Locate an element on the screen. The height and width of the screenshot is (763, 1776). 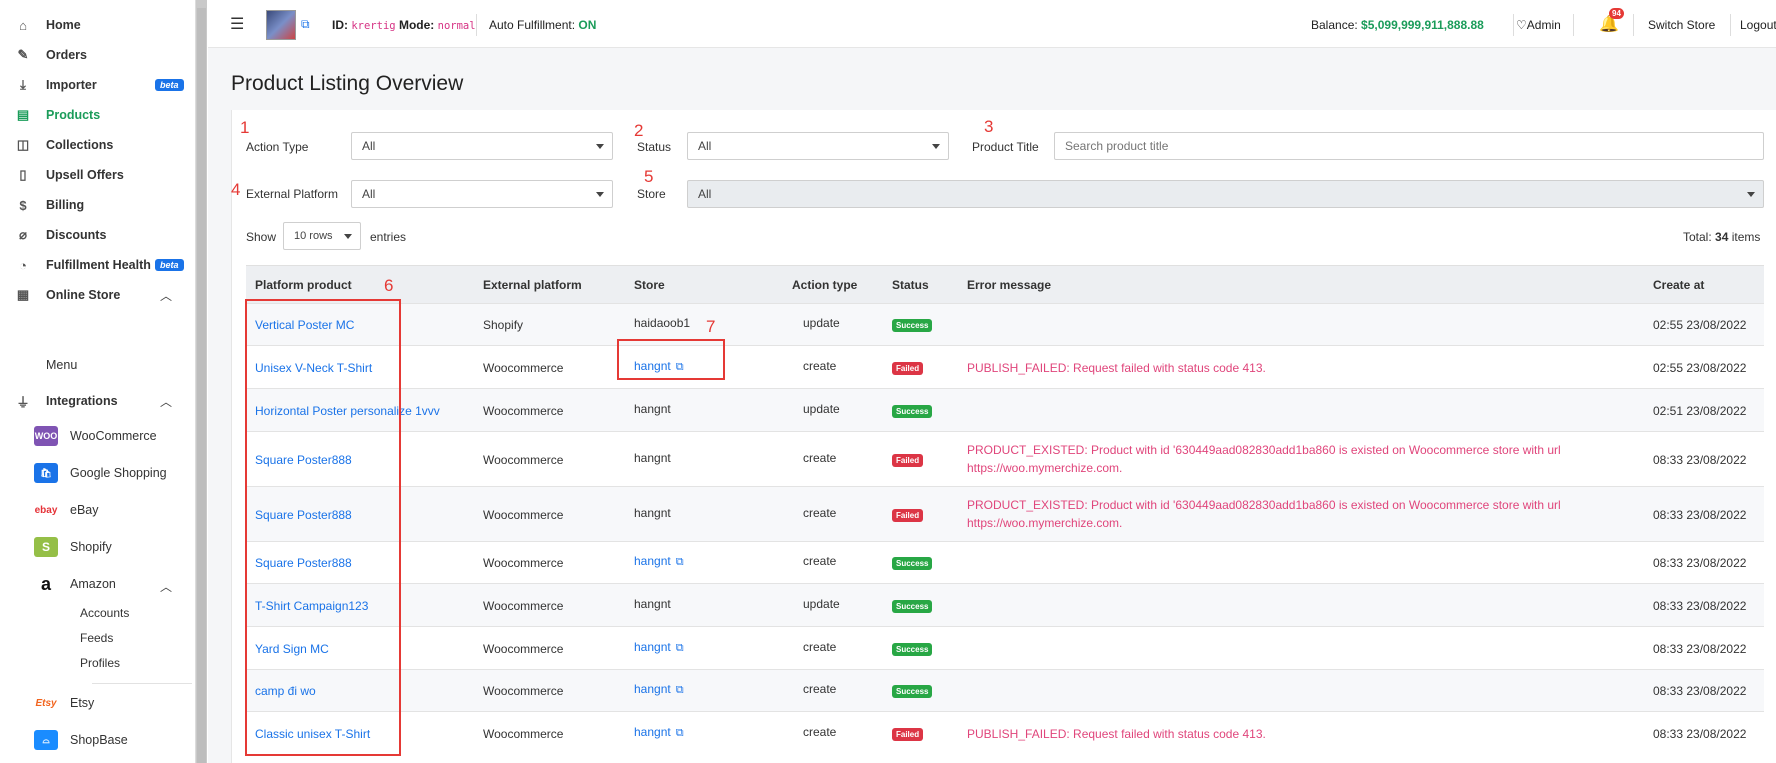
status-badge: Failed is located at coordinates (908, 515).